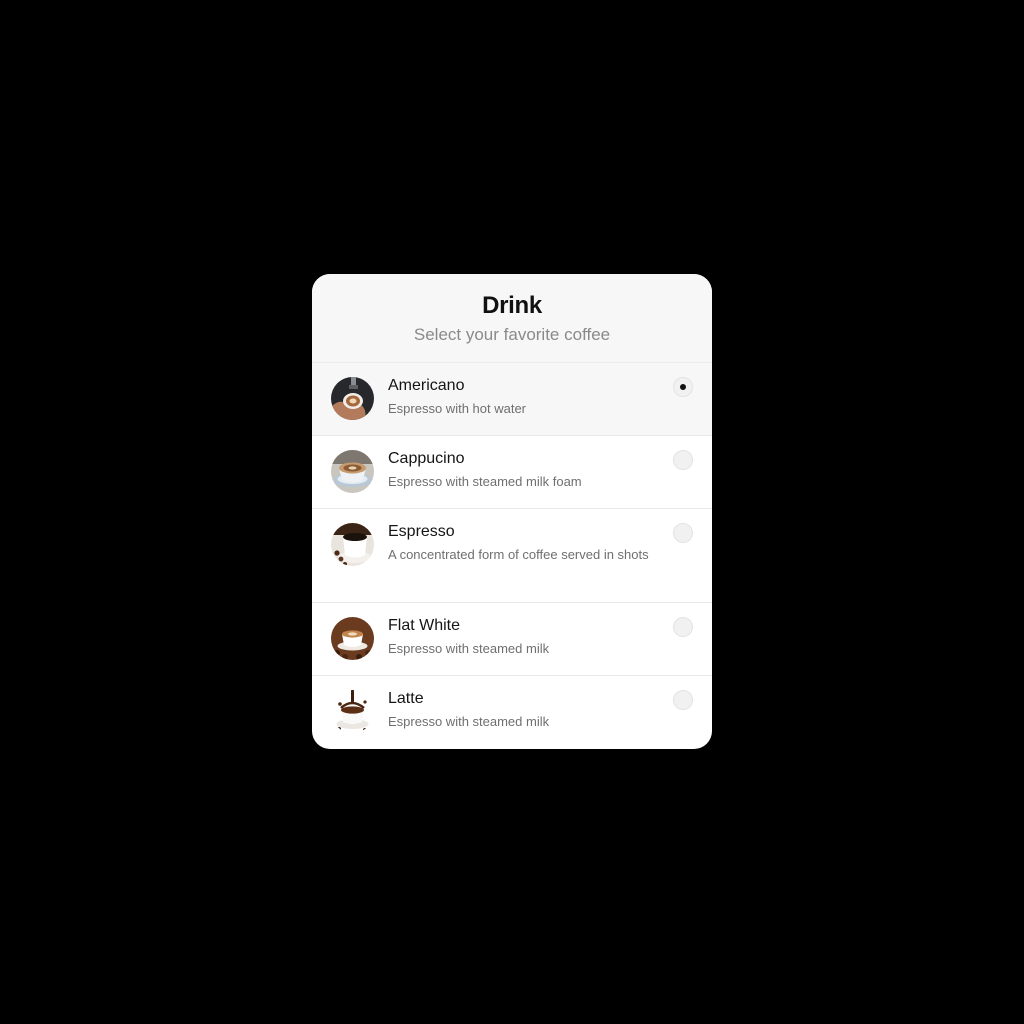  I want to click on card-subtitle: Select your favorite coffee, so click(512, 334).